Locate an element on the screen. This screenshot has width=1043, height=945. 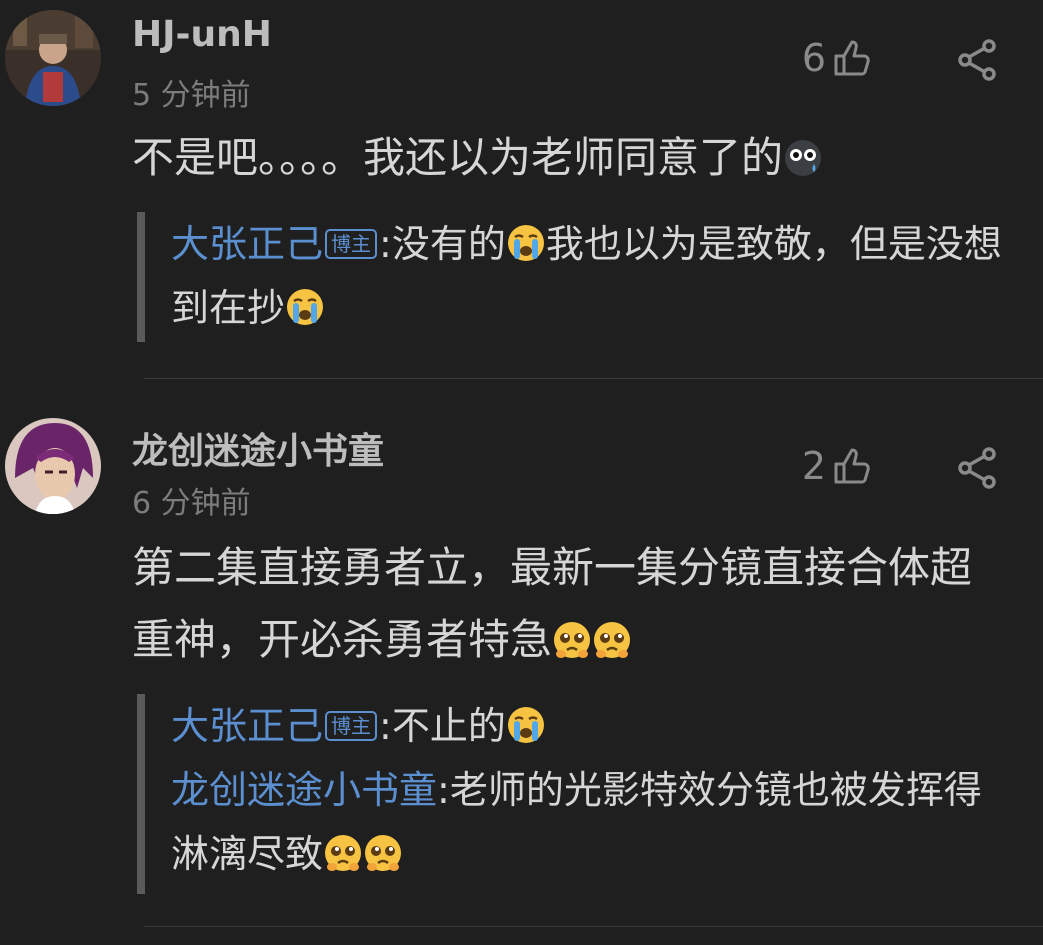
comment-text: 不是吧。。。。我还以为老师同意了的 is located at coordinates (458, 157).